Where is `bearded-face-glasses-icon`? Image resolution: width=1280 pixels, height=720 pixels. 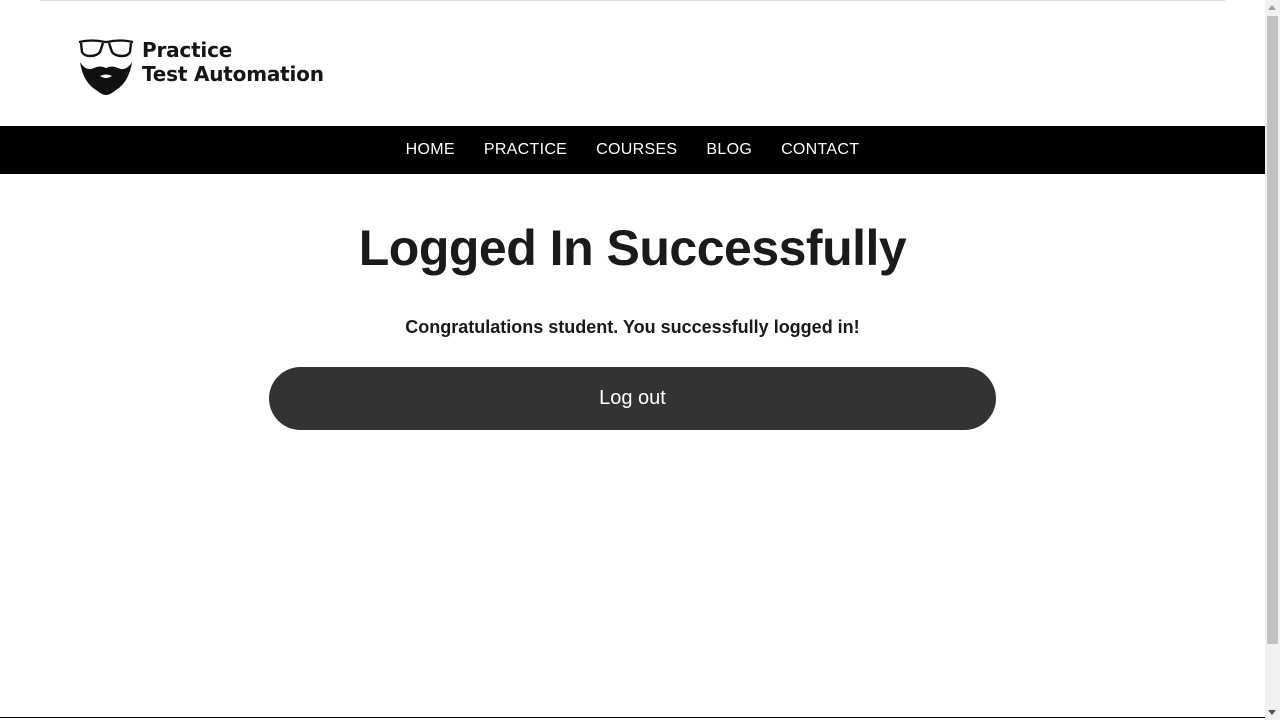 bearded-face-glasses-icon is located at coordinates (106, 67).